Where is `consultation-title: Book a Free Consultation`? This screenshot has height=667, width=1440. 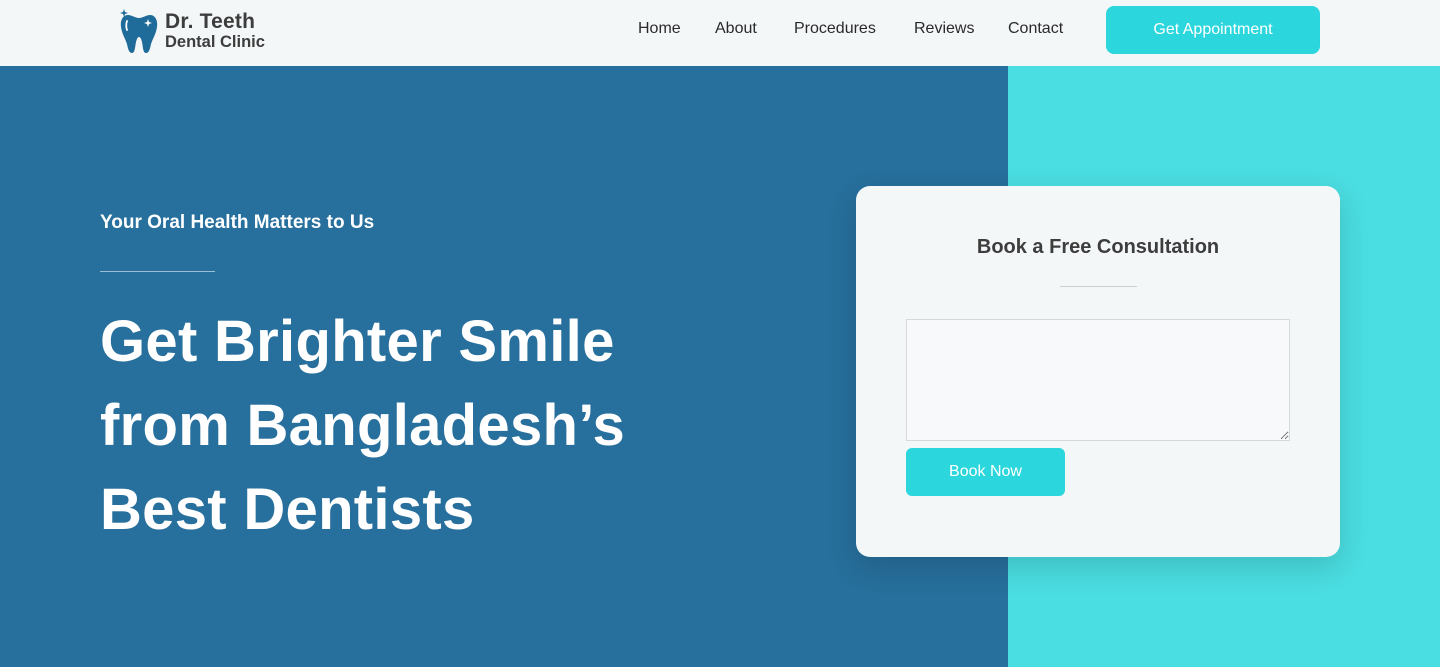 consultation-title: Book a Free Consultation is located at coordinates (1098, 247).